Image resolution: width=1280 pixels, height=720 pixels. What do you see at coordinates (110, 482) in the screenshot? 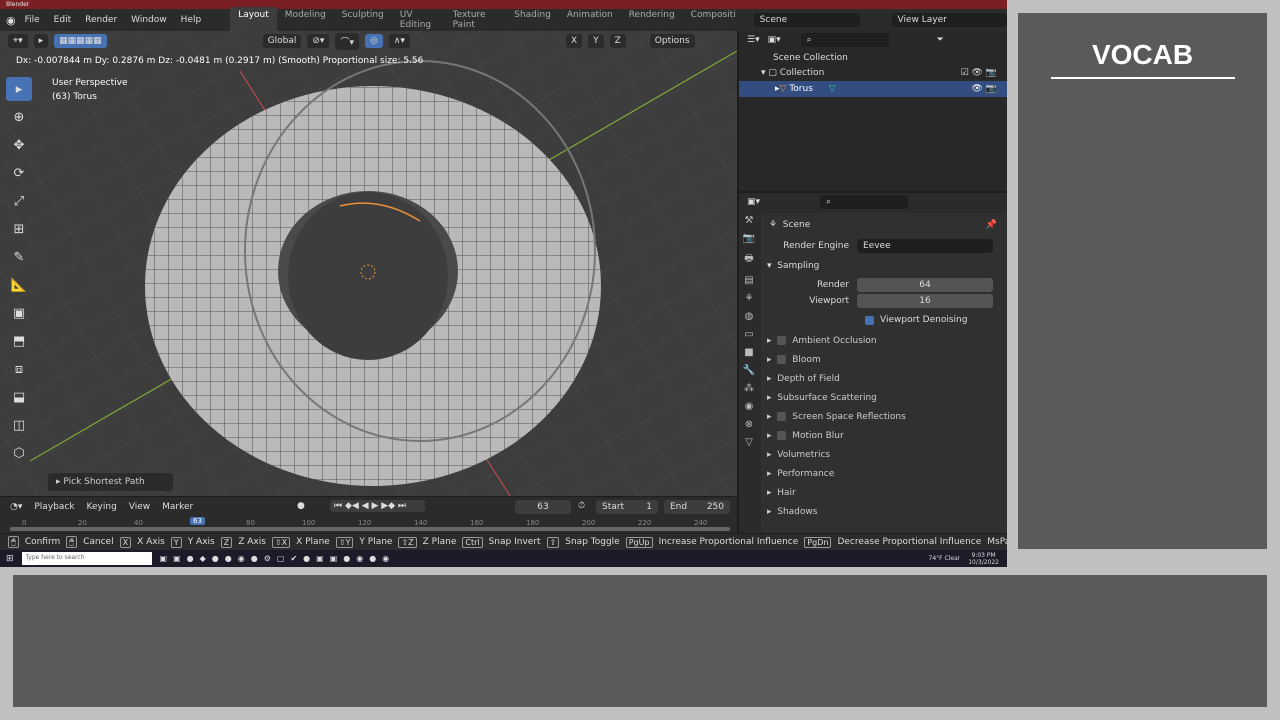
I see `last-operator-panel: ▸ Pick Shortest Path` at bounding box center [110, 482].